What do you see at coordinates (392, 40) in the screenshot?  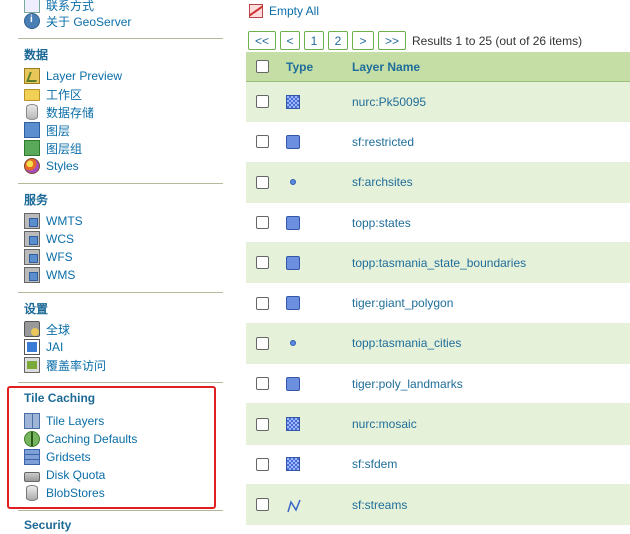 I see `last-page-button: >>` at bounding box center [392, 40].